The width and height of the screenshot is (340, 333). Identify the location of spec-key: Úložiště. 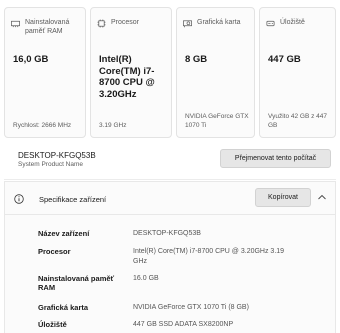
(52, 324).